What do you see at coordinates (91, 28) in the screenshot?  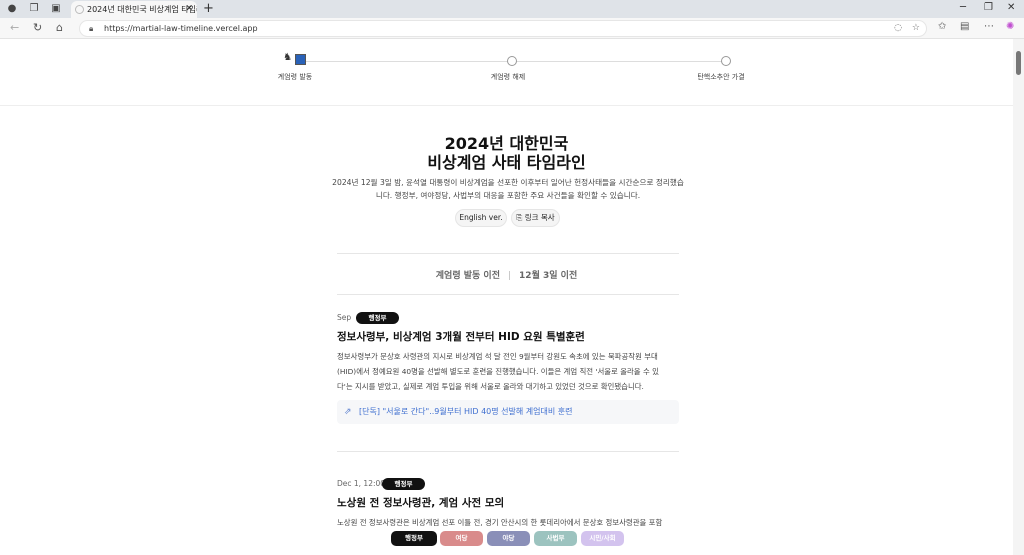 I see `lock-icon: 🔒︎` at bounding box center [91, 28].